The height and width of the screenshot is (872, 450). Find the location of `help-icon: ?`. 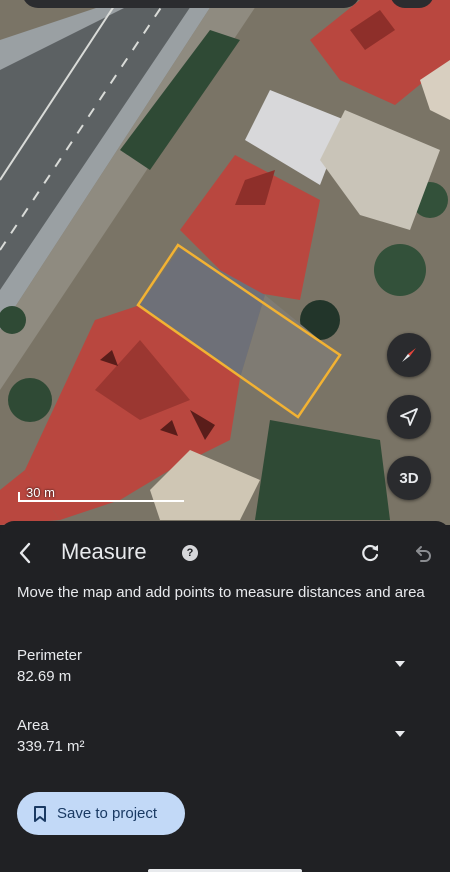

help-icon: ? is located at coordinates (190, 553).